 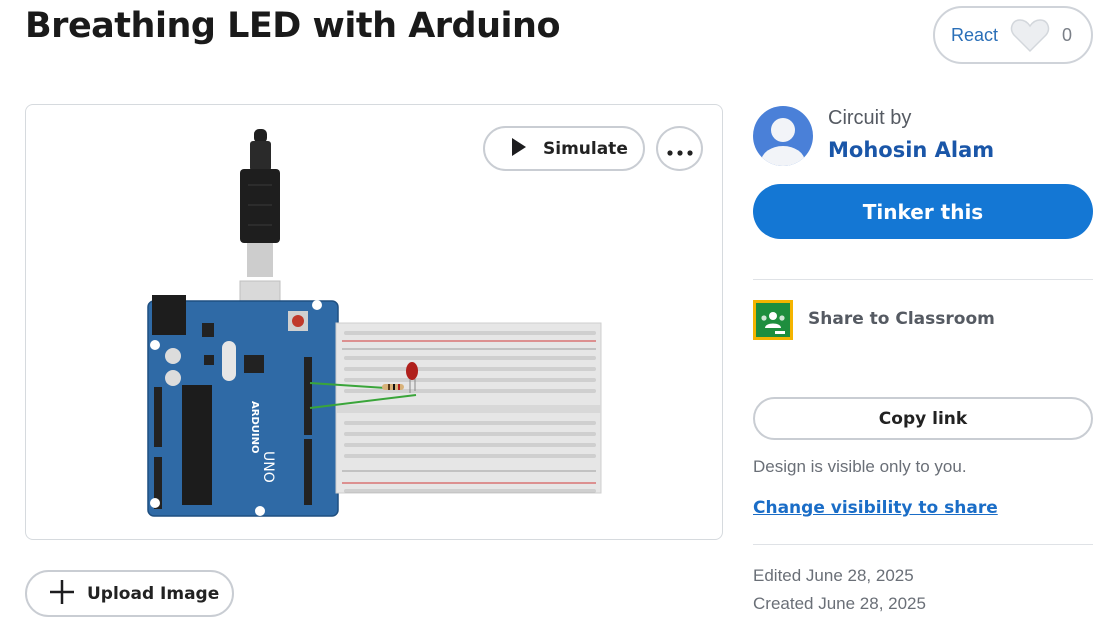 What do you see at coordinates (268, 467) in the screenshot?
I see `board-model-text: UNO` at bounding box center [268, 467].